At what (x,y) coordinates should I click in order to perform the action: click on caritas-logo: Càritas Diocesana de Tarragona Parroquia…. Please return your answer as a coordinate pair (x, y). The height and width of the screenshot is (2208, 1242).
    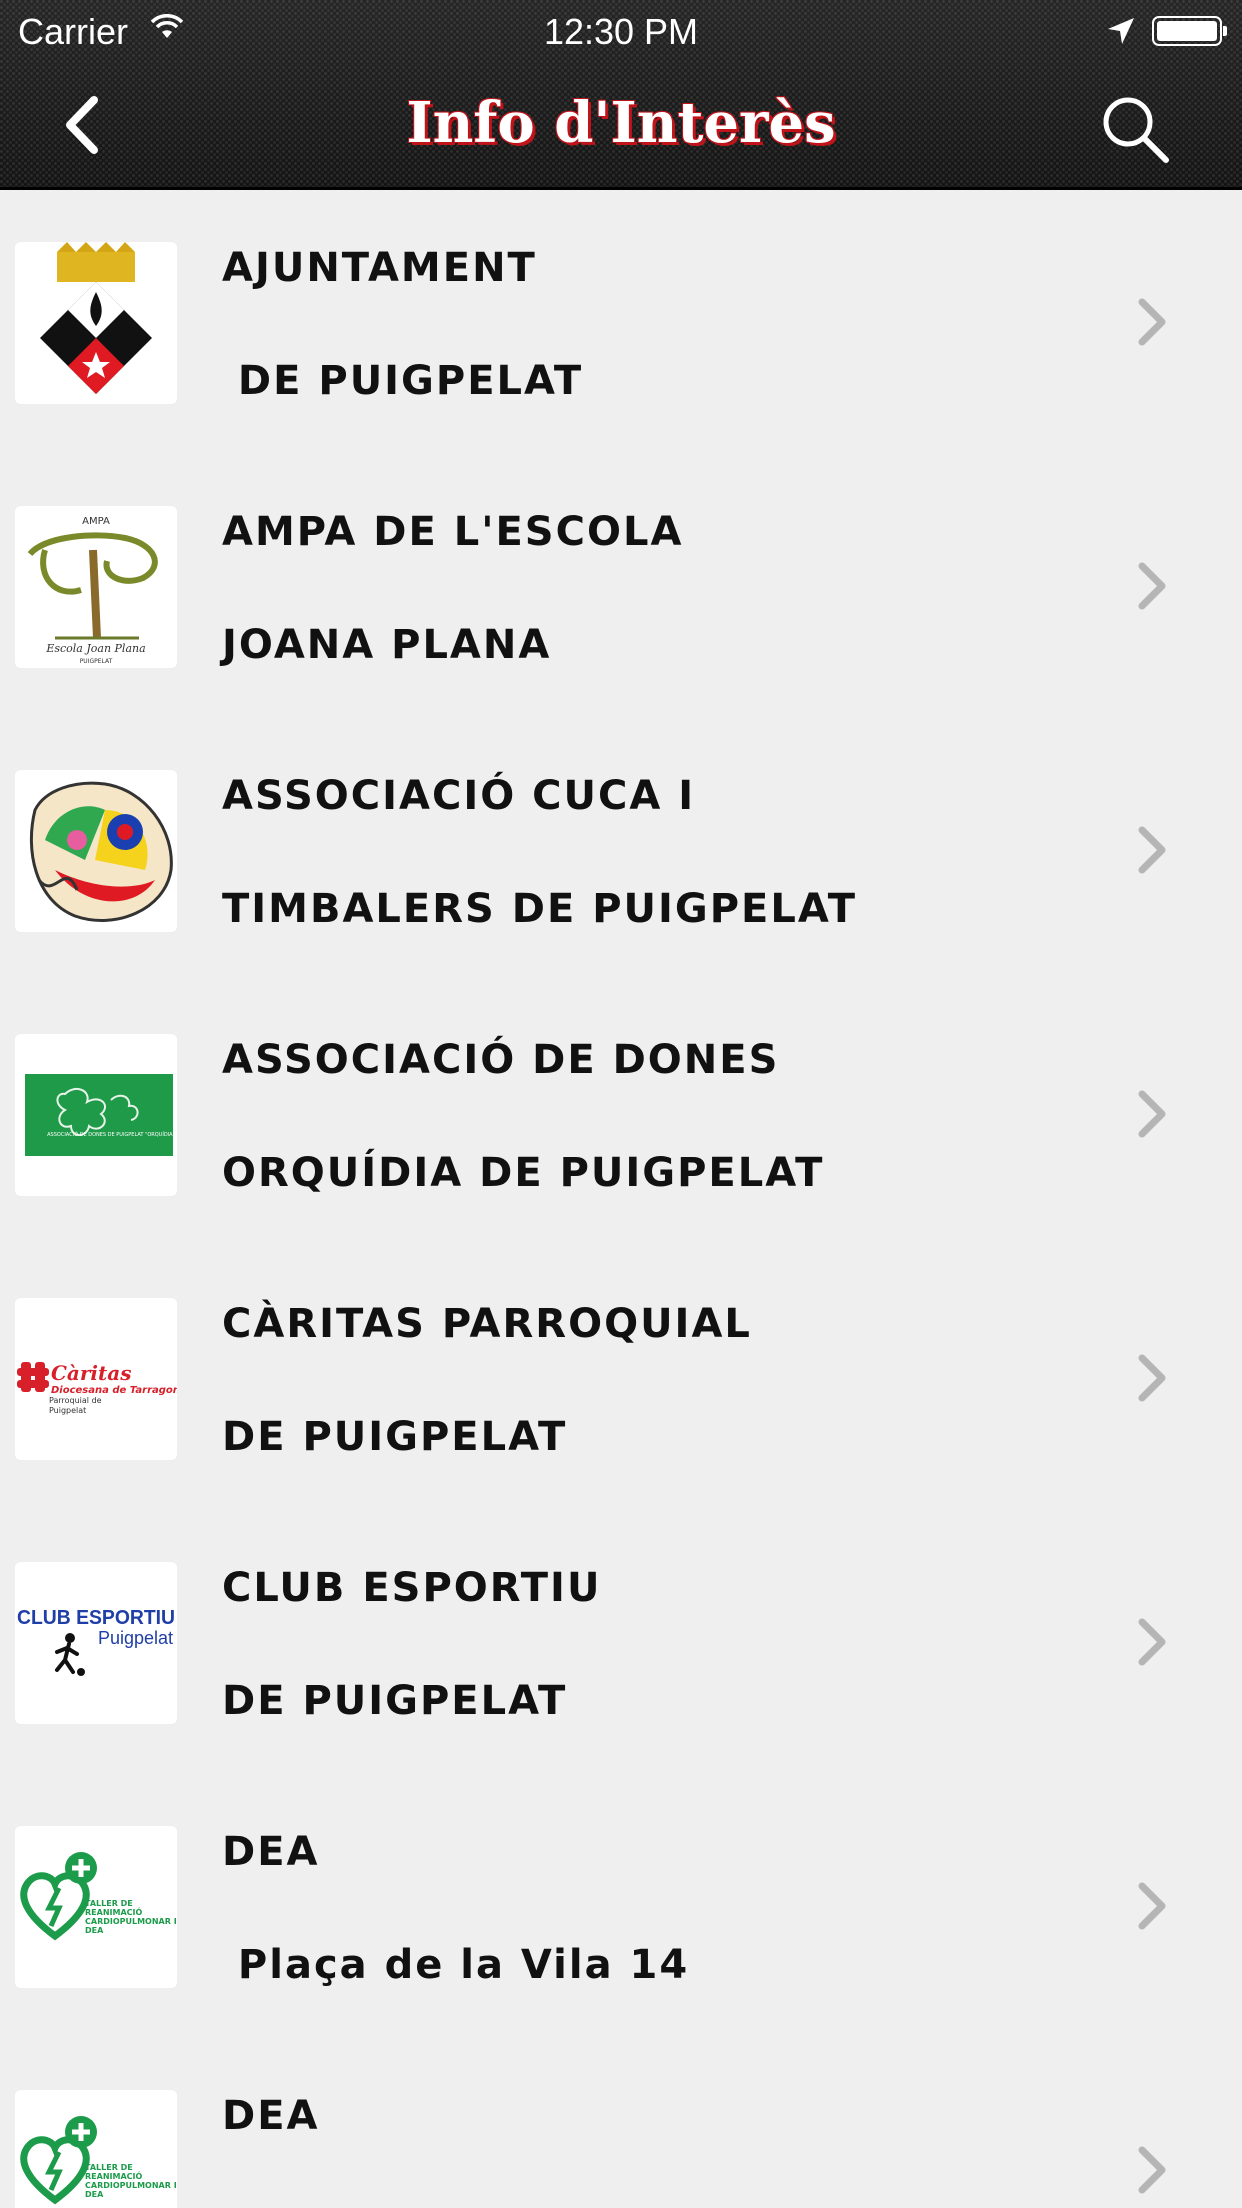
    Looking at the image, I should click on (96, 1379).